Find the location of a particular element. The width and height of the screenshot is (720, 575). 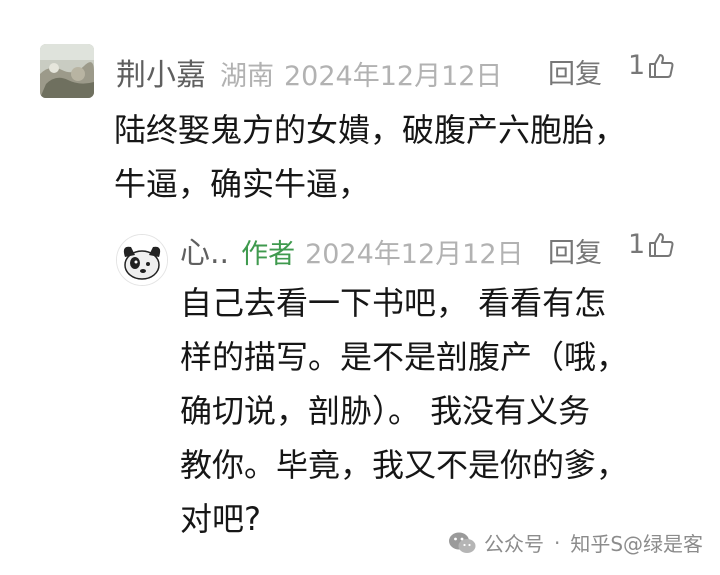

reply-line: 样的描写。是不是剖腹产（哦， is located at coordinates (404, 357).